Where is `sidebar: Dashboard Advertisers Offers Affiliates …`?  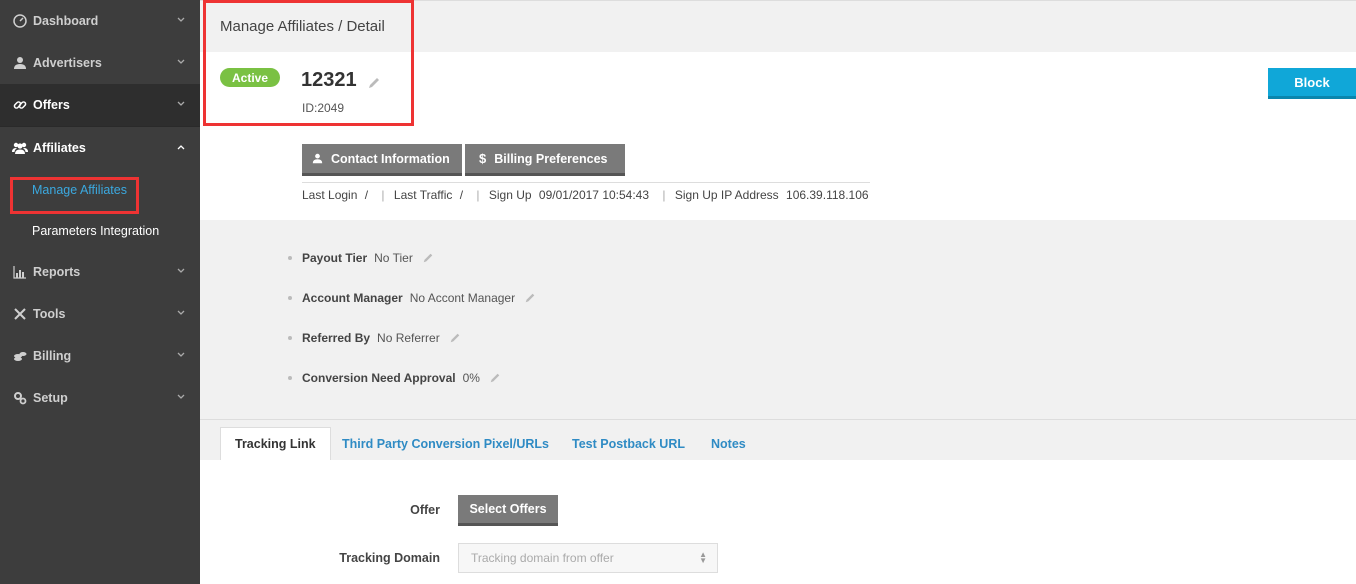 sidebar: Dashboard Advertisers Offers Affiliates … is located at coordinates (100, 292).